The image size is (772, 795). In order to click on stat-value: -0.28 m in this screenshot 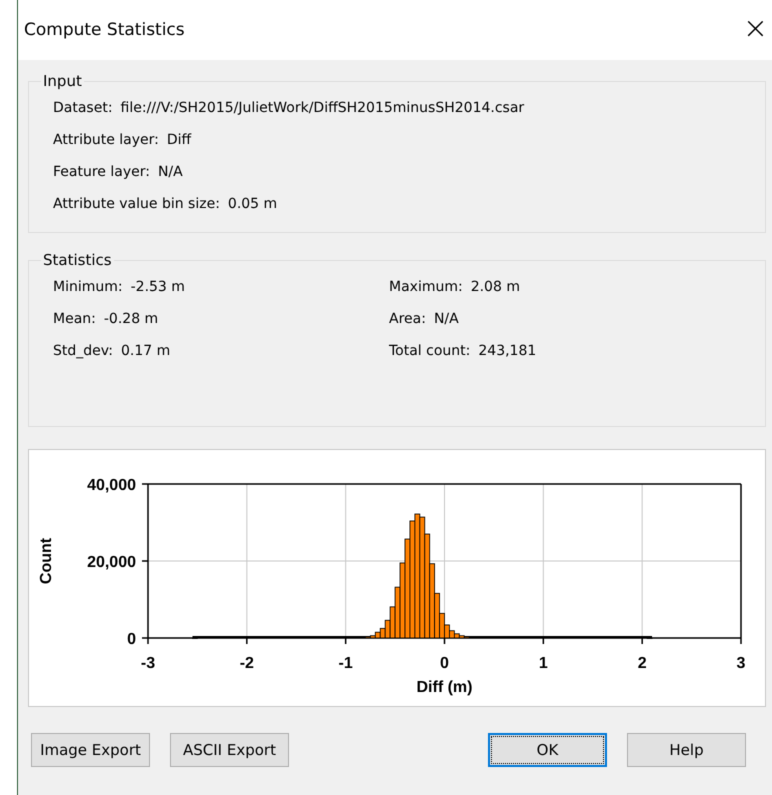, I will do `click(131, 319)`.